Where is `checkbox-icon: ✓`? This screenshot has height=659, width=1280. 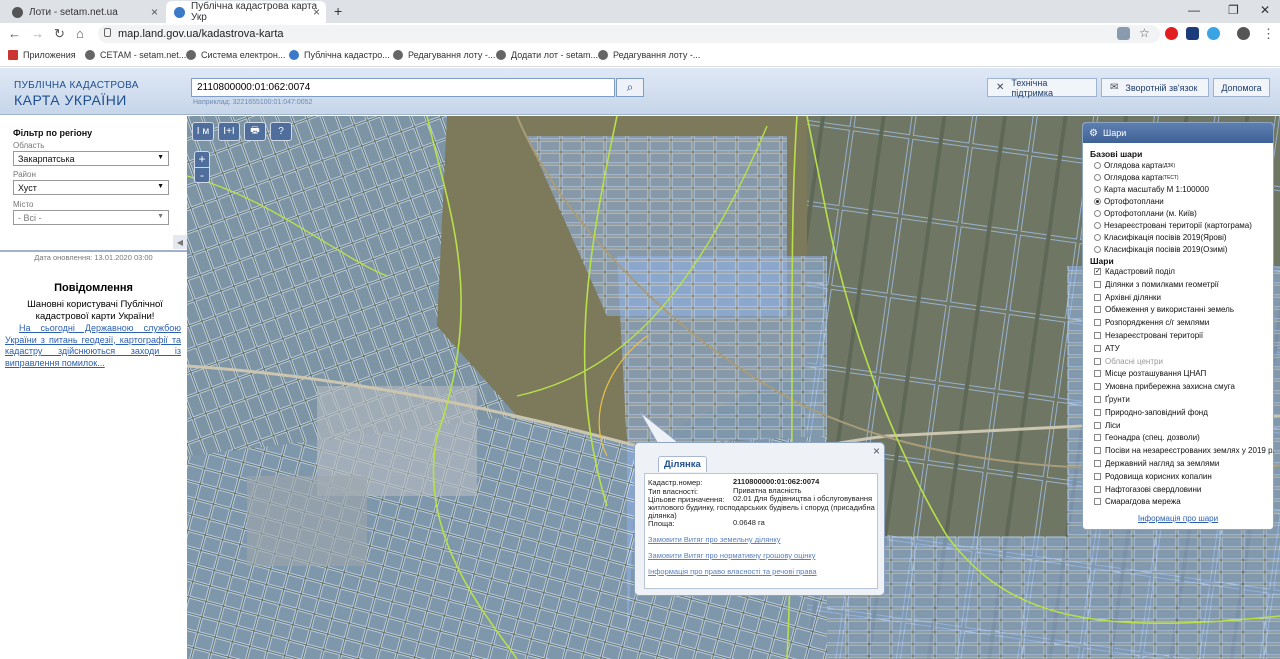
checkbox-icon: ✓ is located at coordinates (1097, 271).